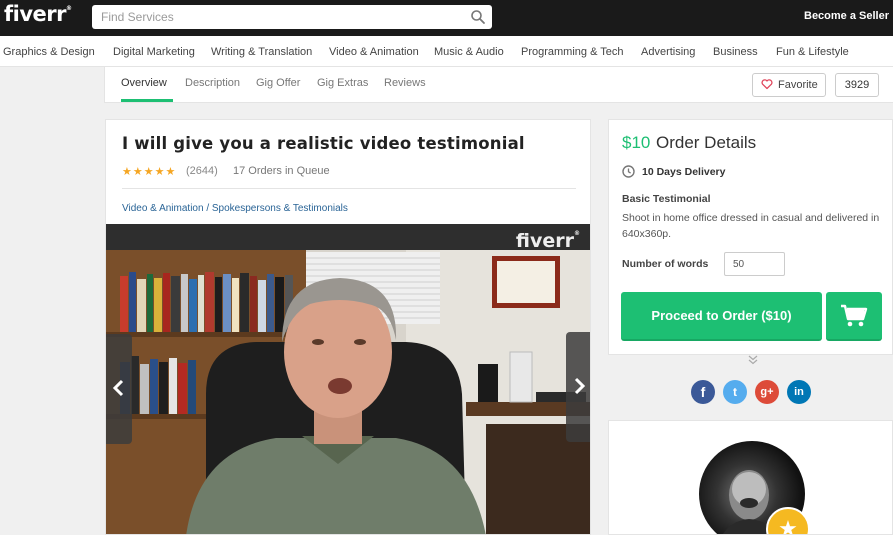 Image resolution: width=893 pixels, height=535 pixels. I want to click on reviews-count: (2644), so click(202, 171).